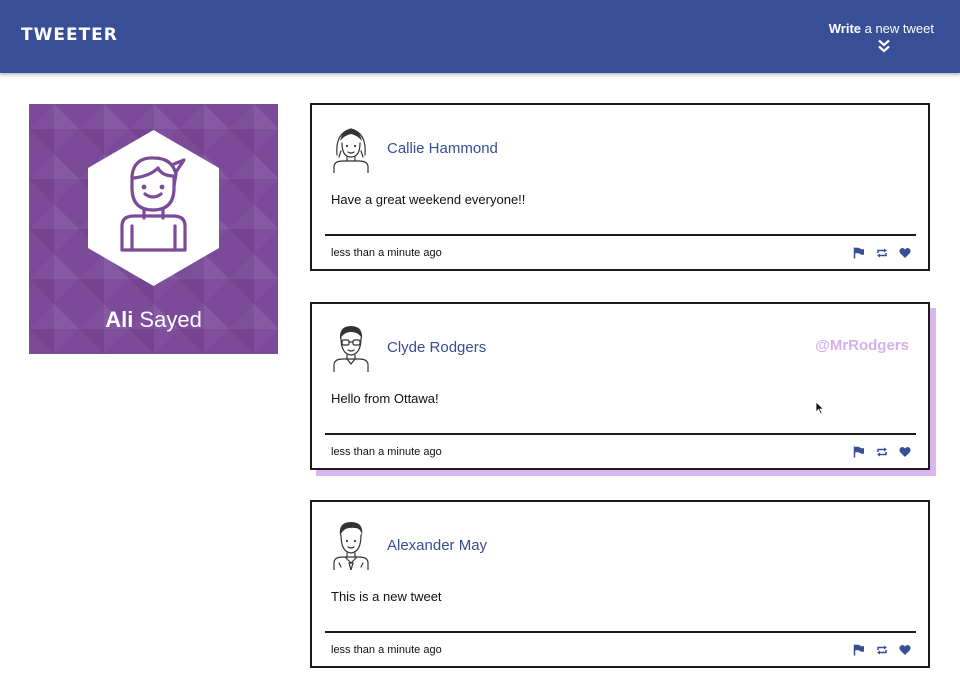 The image size is (960, 695). Describe the element at coordinates (385, 398) in the screenshot. I see `tweet-content: Hello from Ottawa!` at that location.